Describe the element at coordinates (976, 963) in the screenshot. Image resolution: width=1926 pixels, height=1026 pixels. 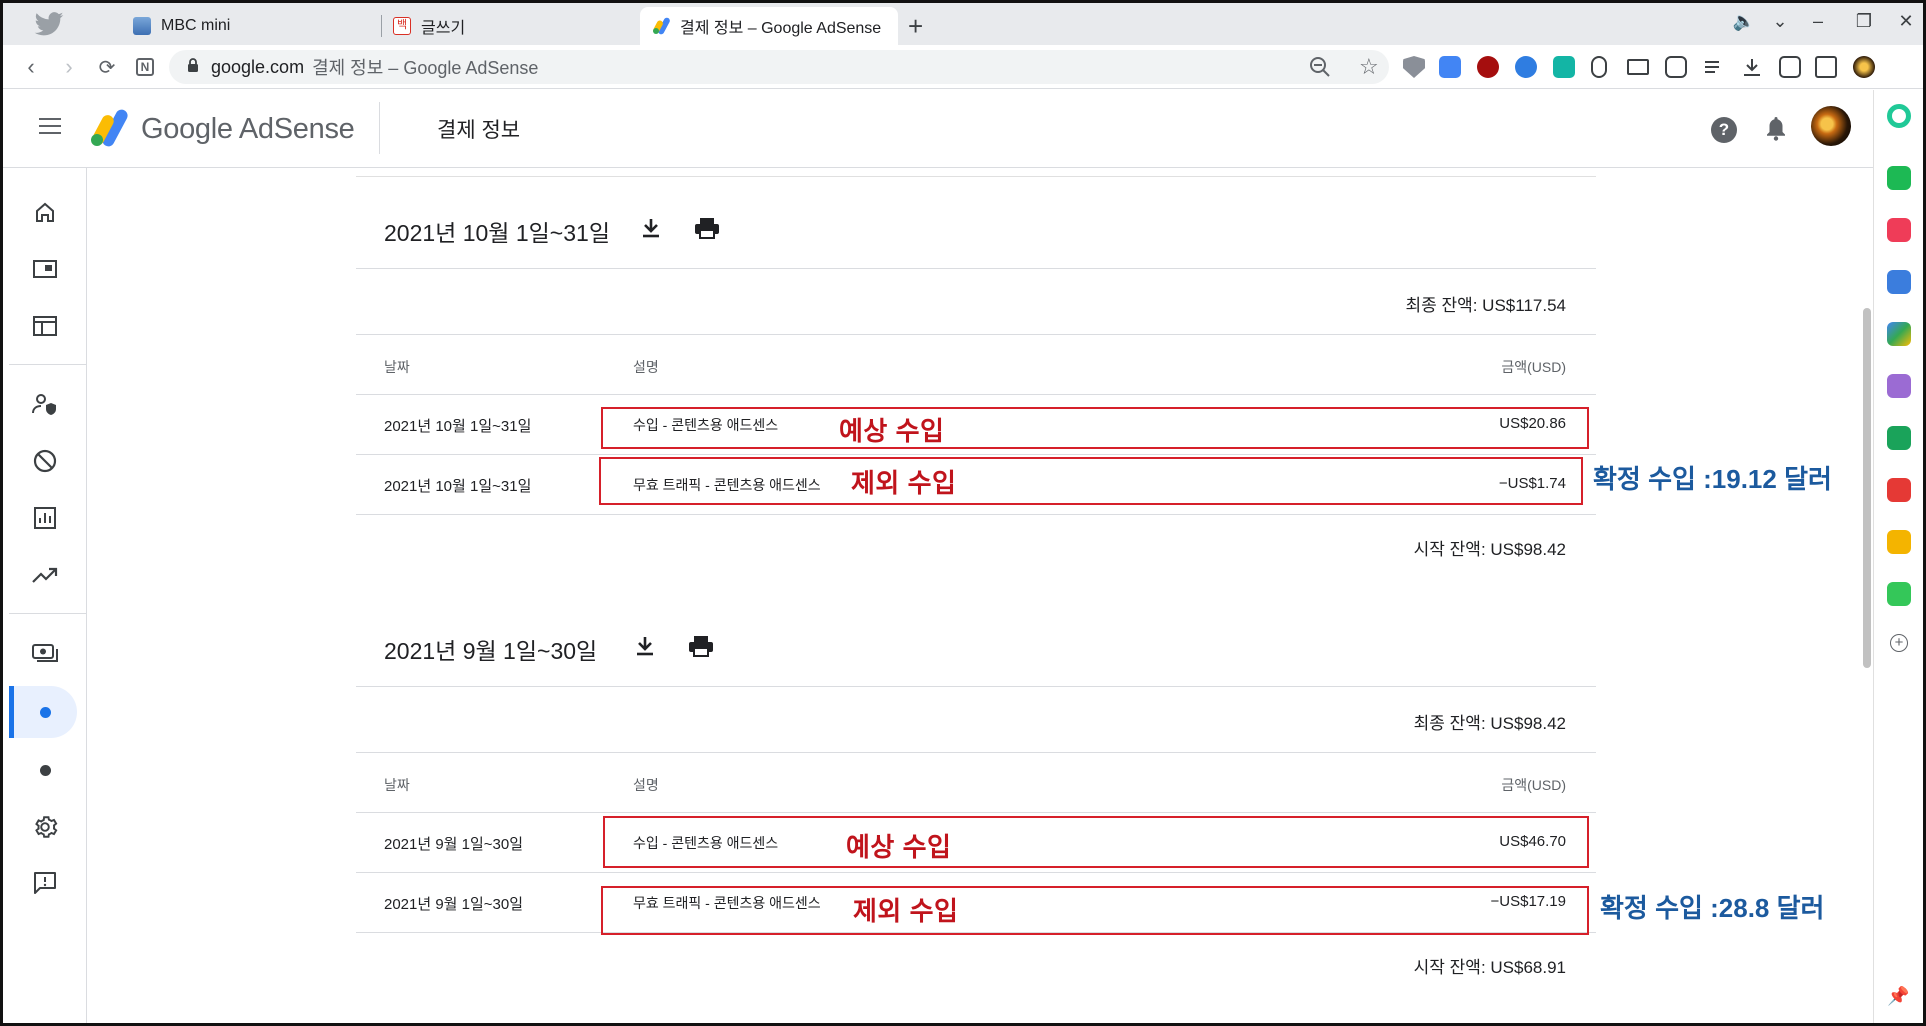
I see `start-balance-row: 시작 잔액: US$68.91` at that location.